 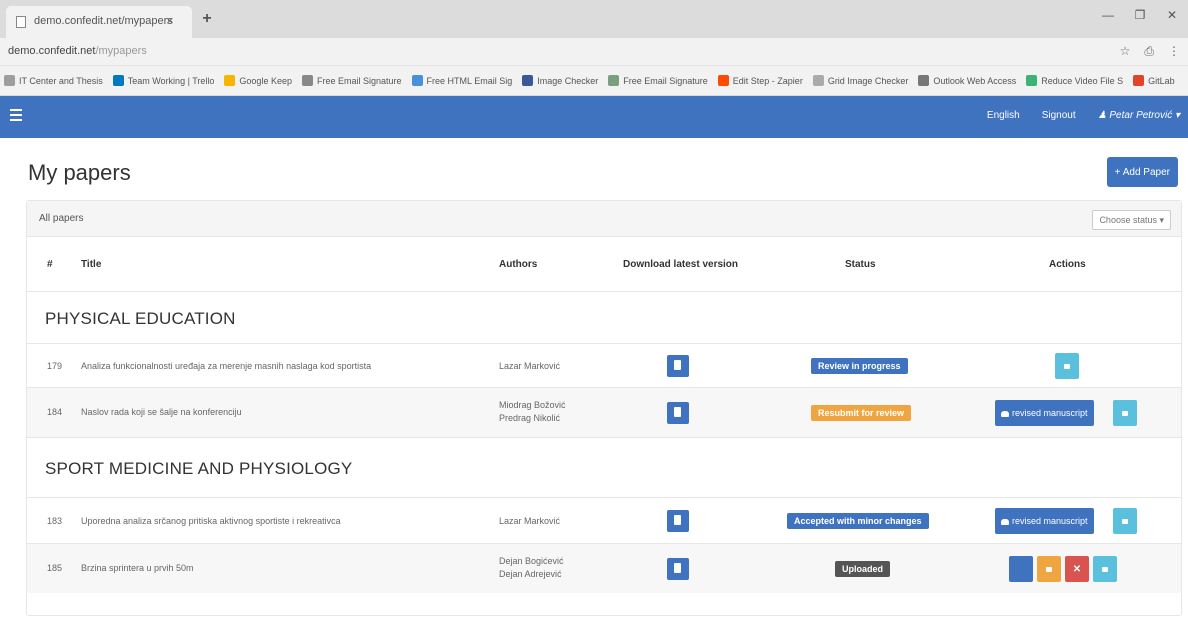 What do you see at coordinates (207, 19) in the screenshot?
I see `new-tab-button: +` at bounding box center [207, 19].